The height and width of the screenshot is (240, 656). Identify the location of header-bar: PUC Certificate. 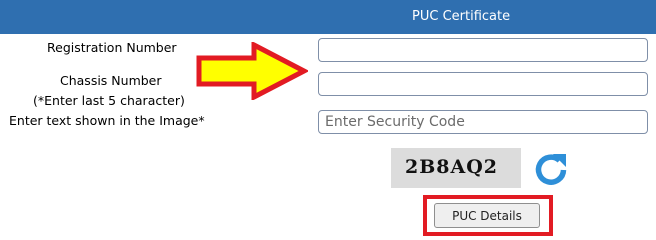
(328, 17).